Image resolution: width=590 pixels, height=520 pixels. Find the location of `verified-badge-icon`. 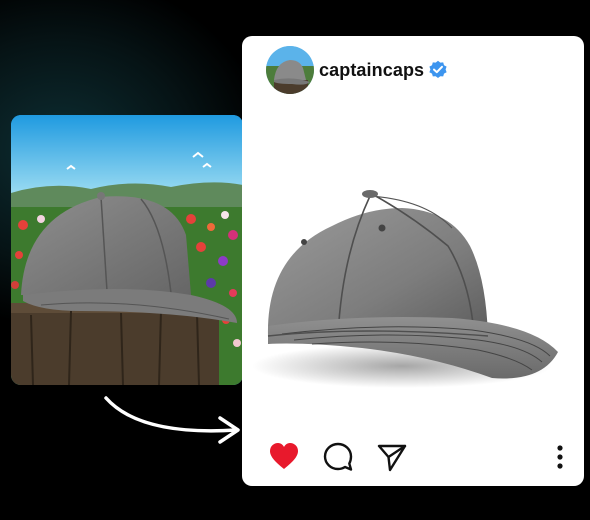

verified-badge-icon is located at coordinates (438, 69).